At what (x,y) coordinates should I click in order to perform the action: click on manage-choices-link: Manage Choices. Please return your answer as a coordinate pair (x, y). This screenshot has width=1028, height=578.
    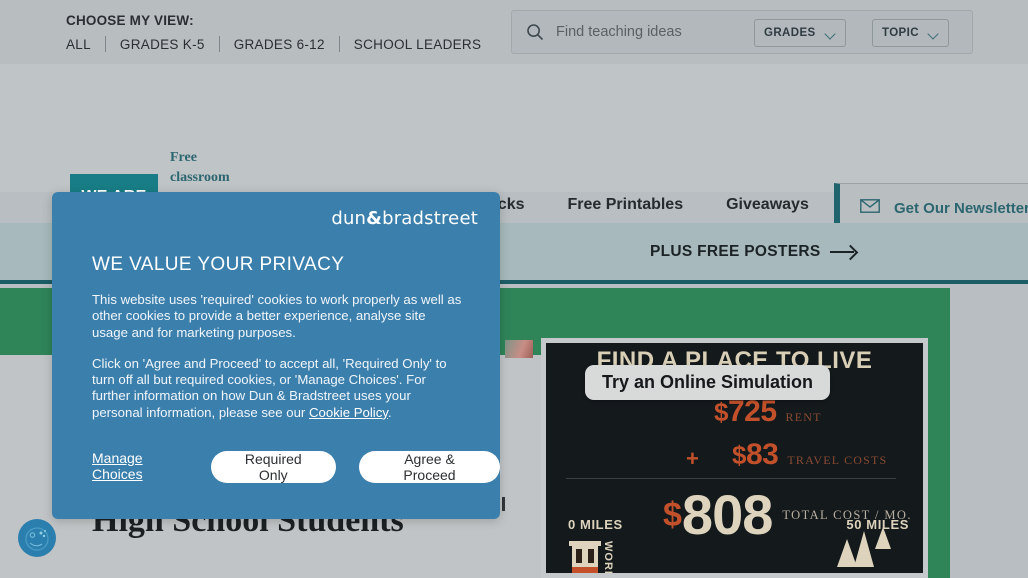
    Looking at the image, I should click on (140, 467).